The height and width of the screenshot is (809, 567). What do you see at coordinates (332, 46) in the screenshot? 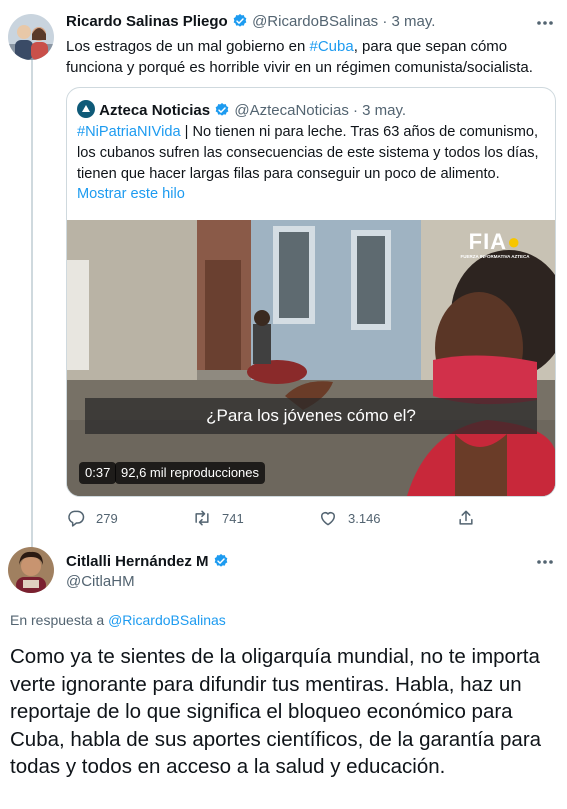
I see `hashtag-link: #Cuba` at bounding box center [332, 46].